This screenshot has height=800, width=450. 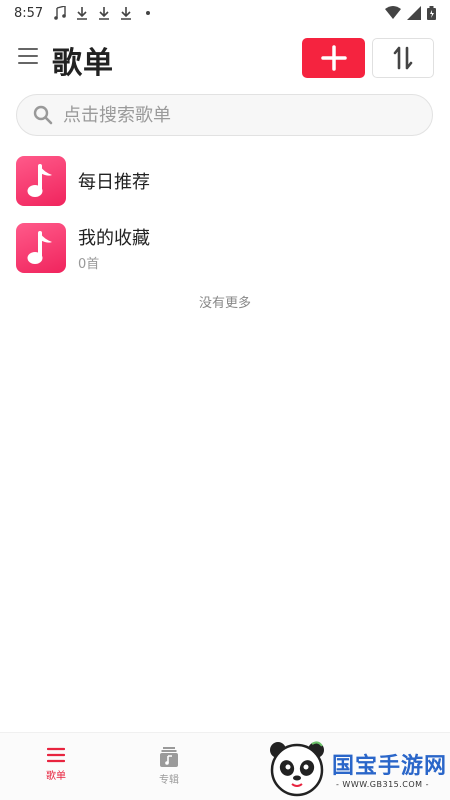 What do you see at coordinates (233, 115) in the screenshot?
I see `search-input` at bounding box center [233, 115].